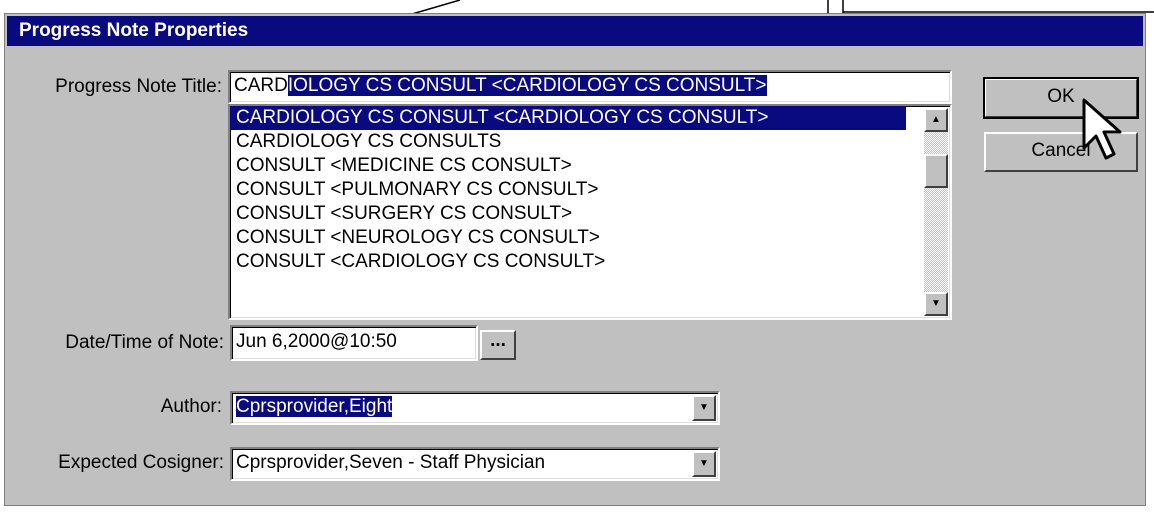 This screenshot has height=516, width=1154. I want to click on cosigner-combobox: Cprsprovider,Seven - Staff Physician ▼, so click(475, 464).